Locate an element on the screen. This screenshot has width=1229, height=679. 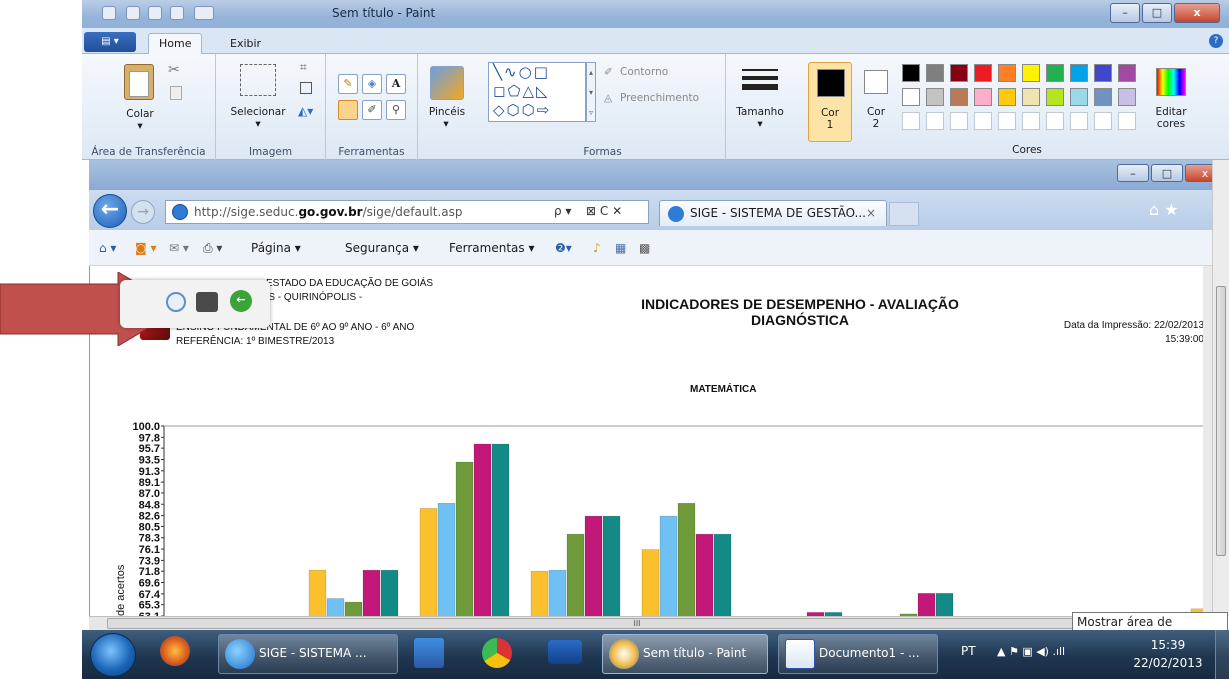
outline-icon: ✐ is located at coordinates (608, 72).